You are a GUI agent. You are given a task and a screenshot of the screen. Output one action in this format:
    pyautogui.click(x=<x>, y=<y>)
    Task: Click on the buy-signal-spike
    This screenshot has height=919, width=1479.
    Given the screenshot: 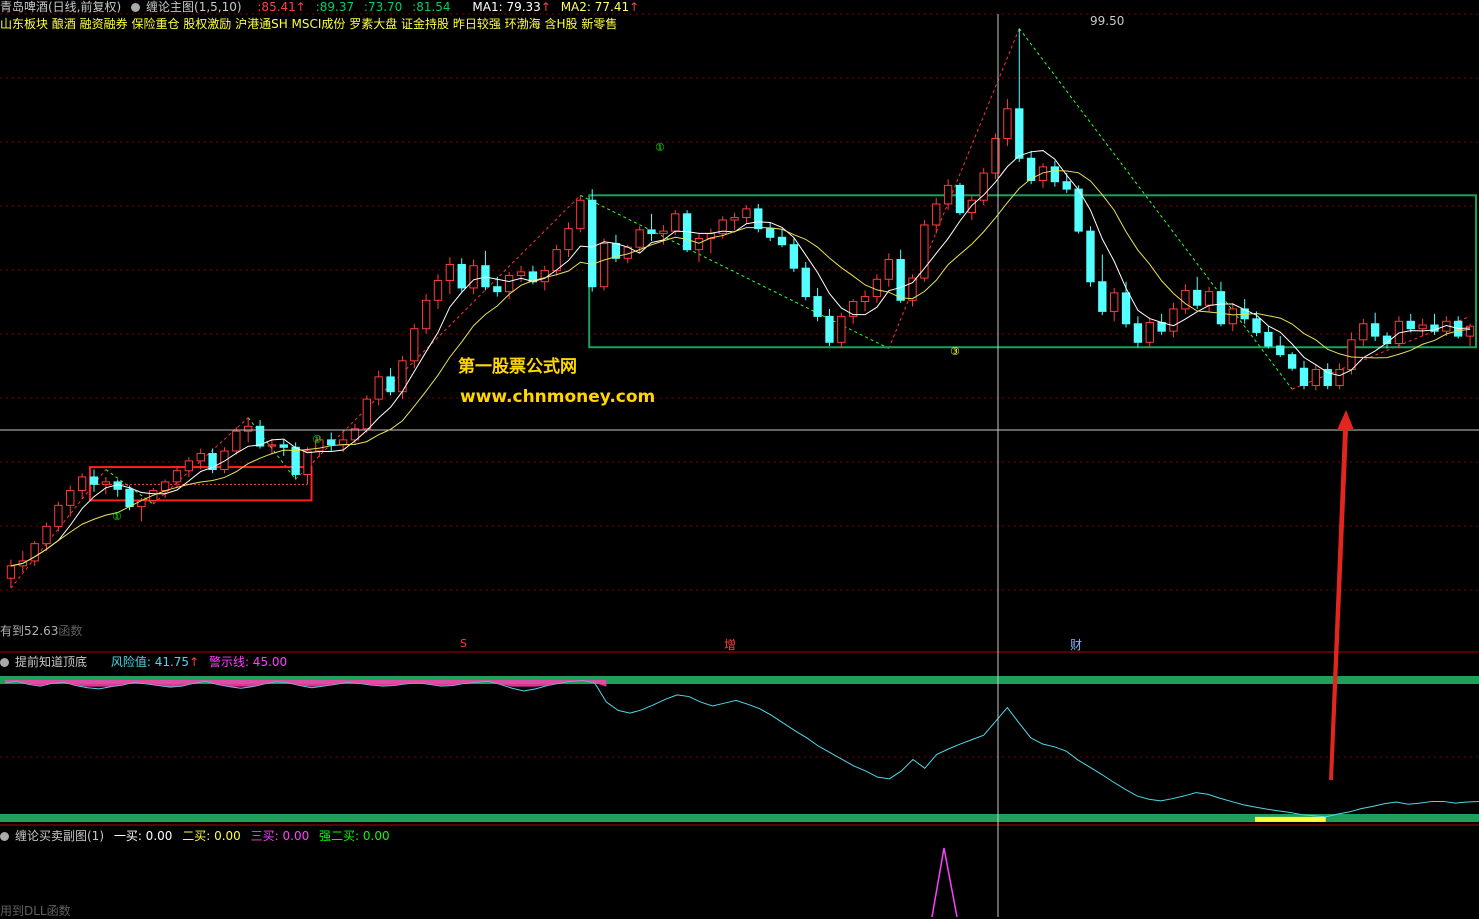 What is the action you would take?
    pyautogui.click(x=944, y=882)
    